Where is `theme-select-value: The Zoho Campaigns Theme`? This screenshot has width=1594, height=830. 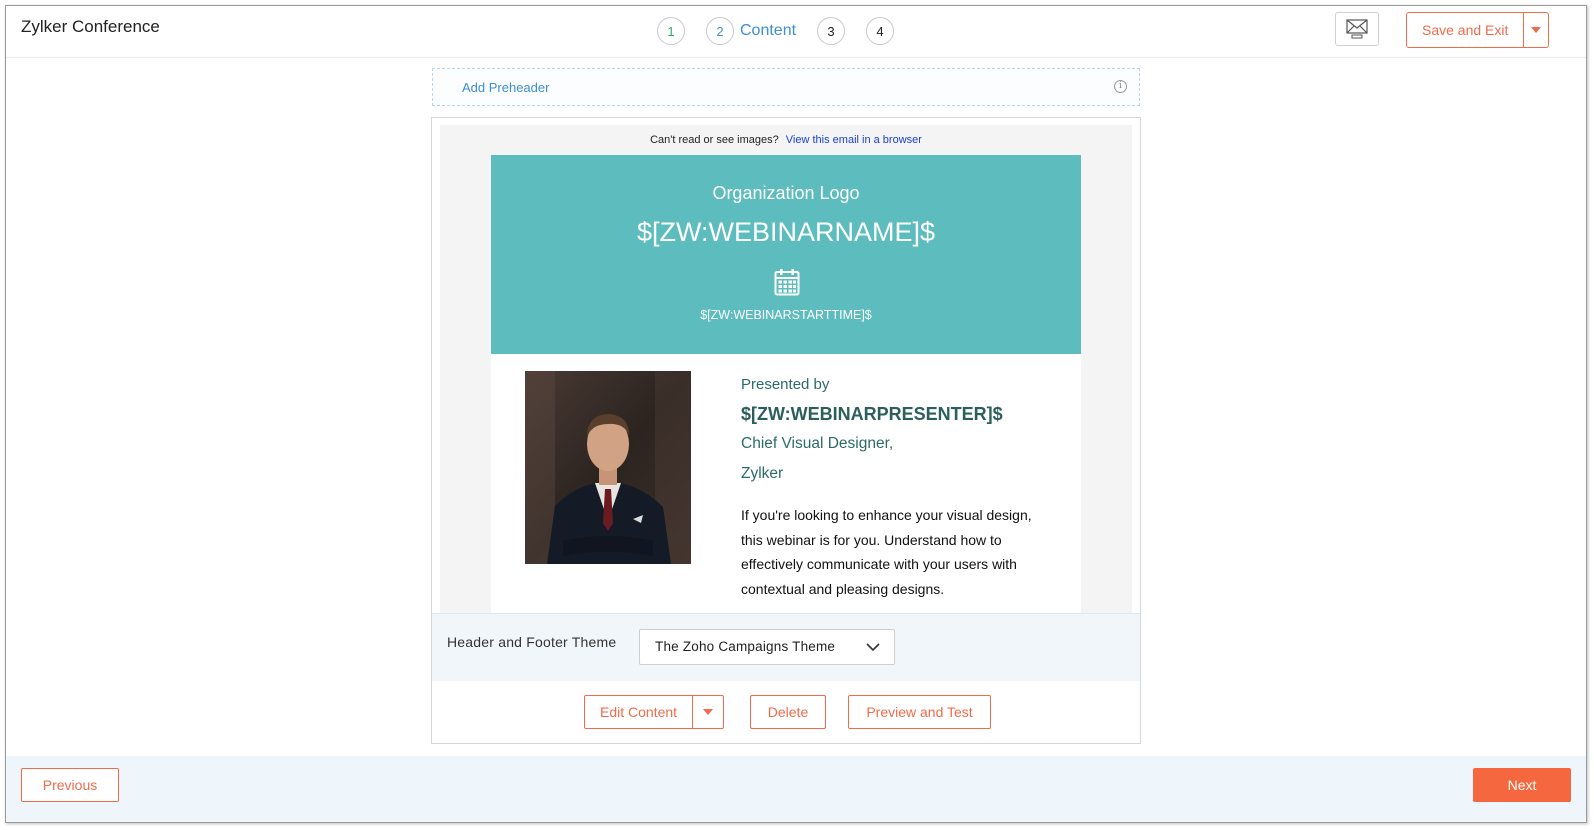
theme-select-value: The Zoho Campaigns Theme is located at coordinates (745, 646).